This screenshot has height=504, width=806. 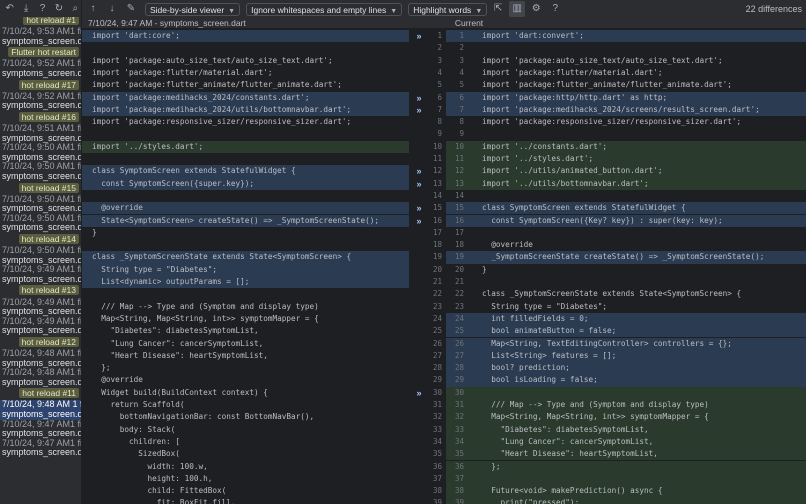 I want to click on code-line: };, so click(x=245, y=368).